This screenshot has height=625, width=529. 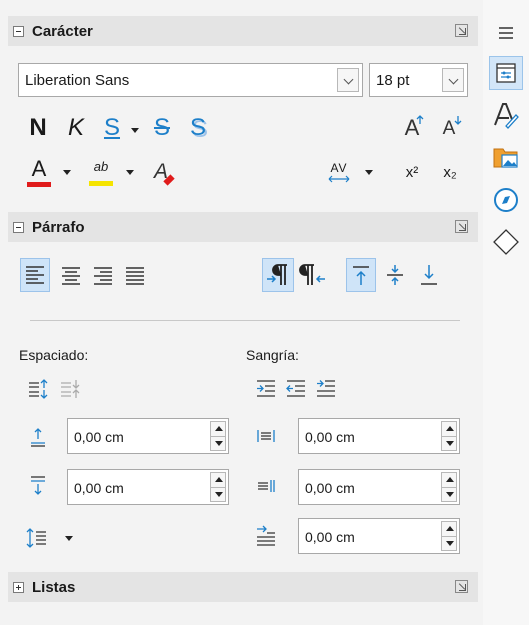 What do you see at coordinates (369, 172) in the screenshot?
I see `spacing-dropdown-icon` at bounding box center [369, 172].